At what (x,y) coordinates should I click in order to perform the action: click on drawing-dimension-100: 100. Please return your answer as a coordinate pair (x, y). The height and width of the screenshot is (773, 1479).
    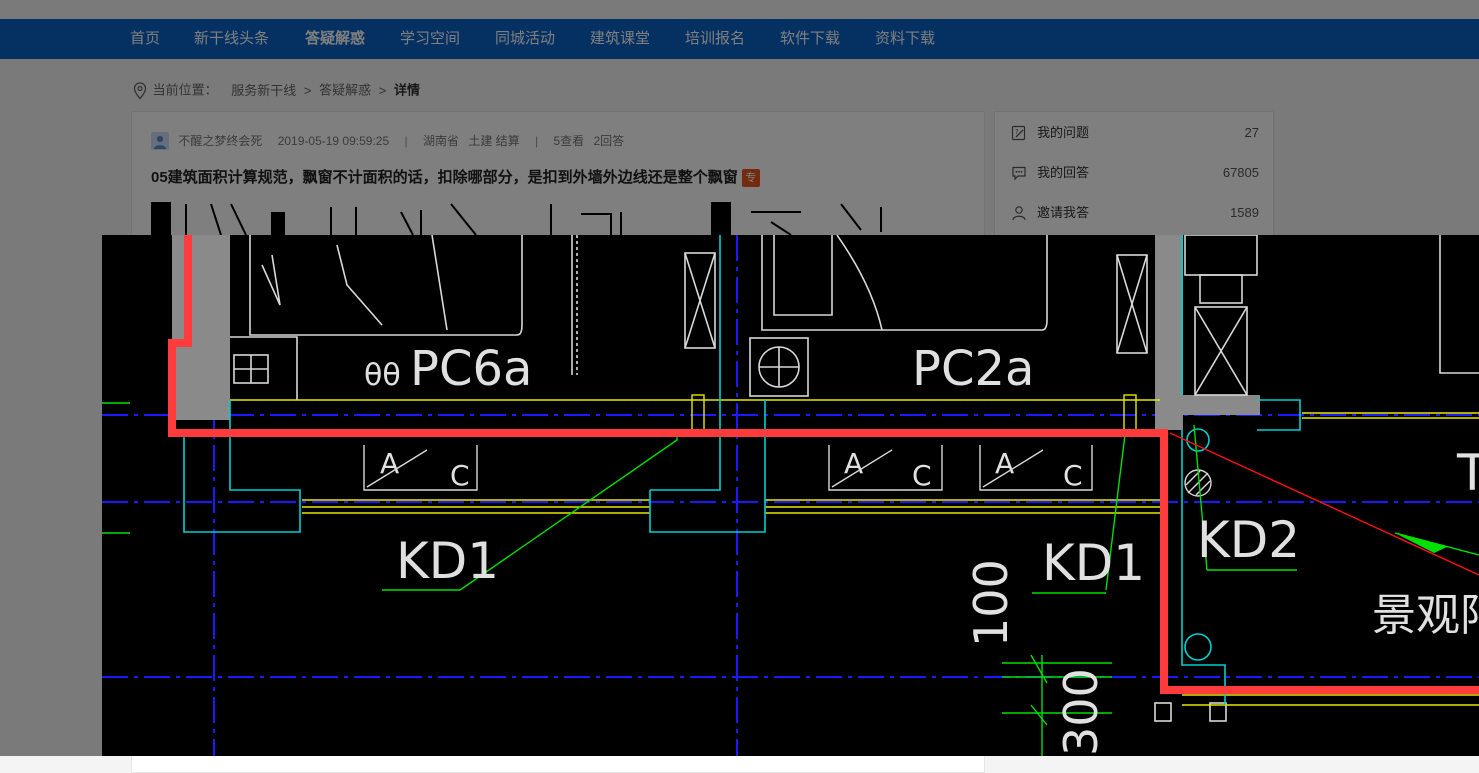
    Looking at the image, I should click on (991, 603).